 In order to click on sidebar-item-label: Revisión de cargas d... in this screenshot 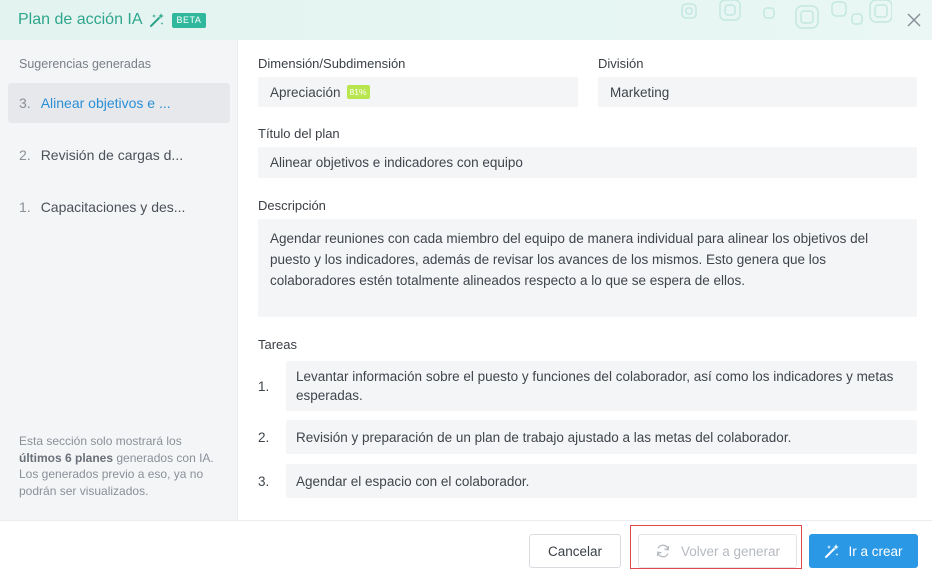, I will do `click(112, 155)`.